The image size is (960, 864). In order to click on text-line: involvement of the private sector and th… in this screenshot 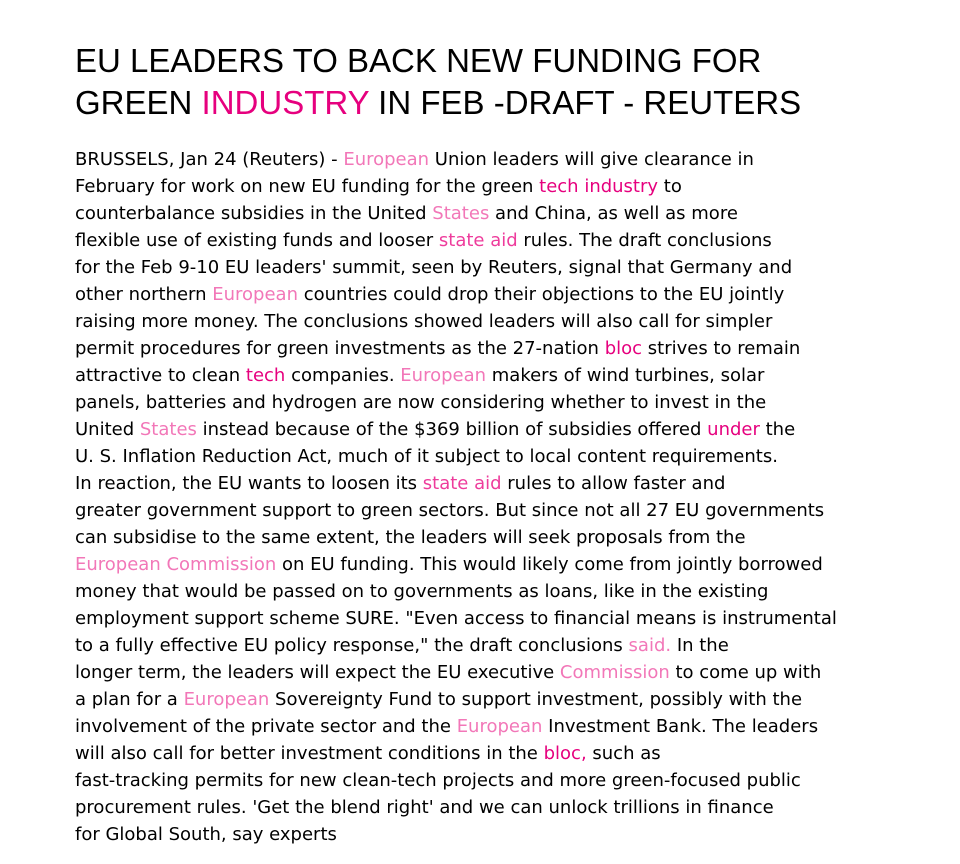, I will do `click(505, 726)`.